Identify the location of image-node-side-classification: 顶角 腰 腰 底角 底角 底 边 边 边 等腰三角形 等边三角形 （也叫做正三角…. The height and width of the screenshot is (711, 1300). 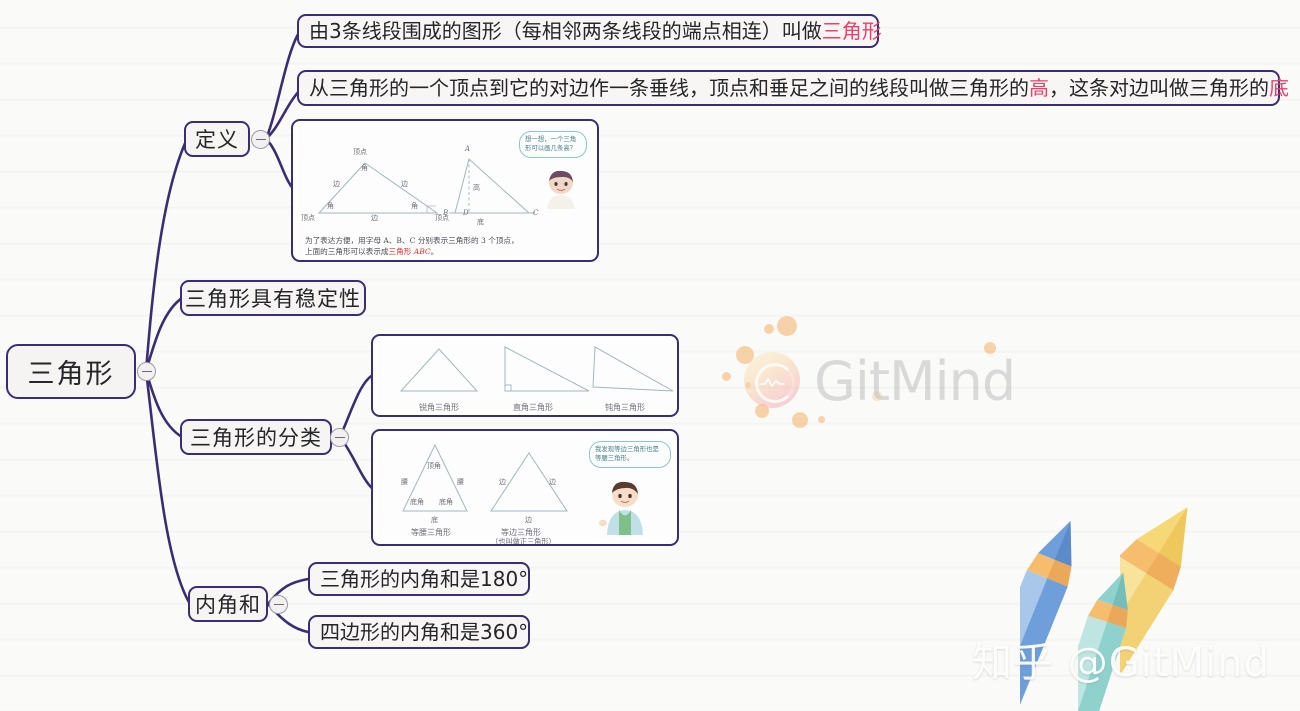
(525, 487).